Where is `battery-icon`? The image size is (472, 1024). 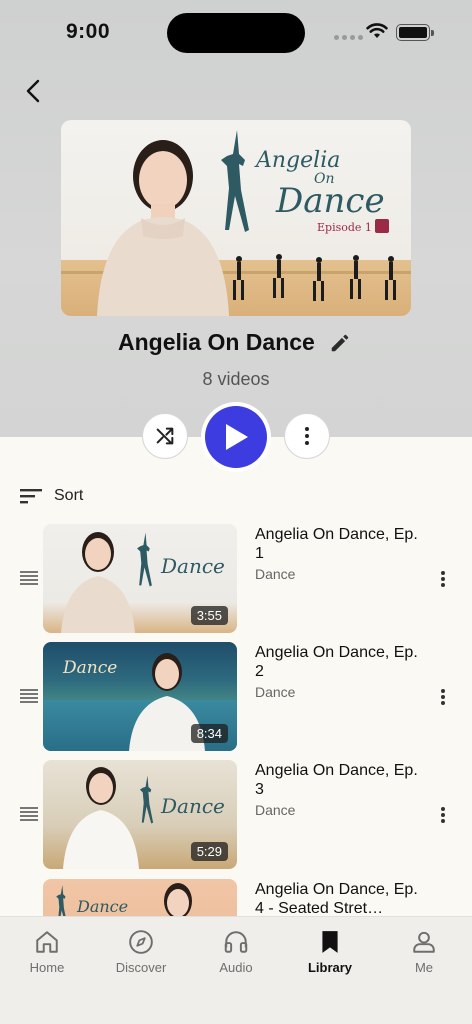 battery-icon is located at coordinates (415, 32).